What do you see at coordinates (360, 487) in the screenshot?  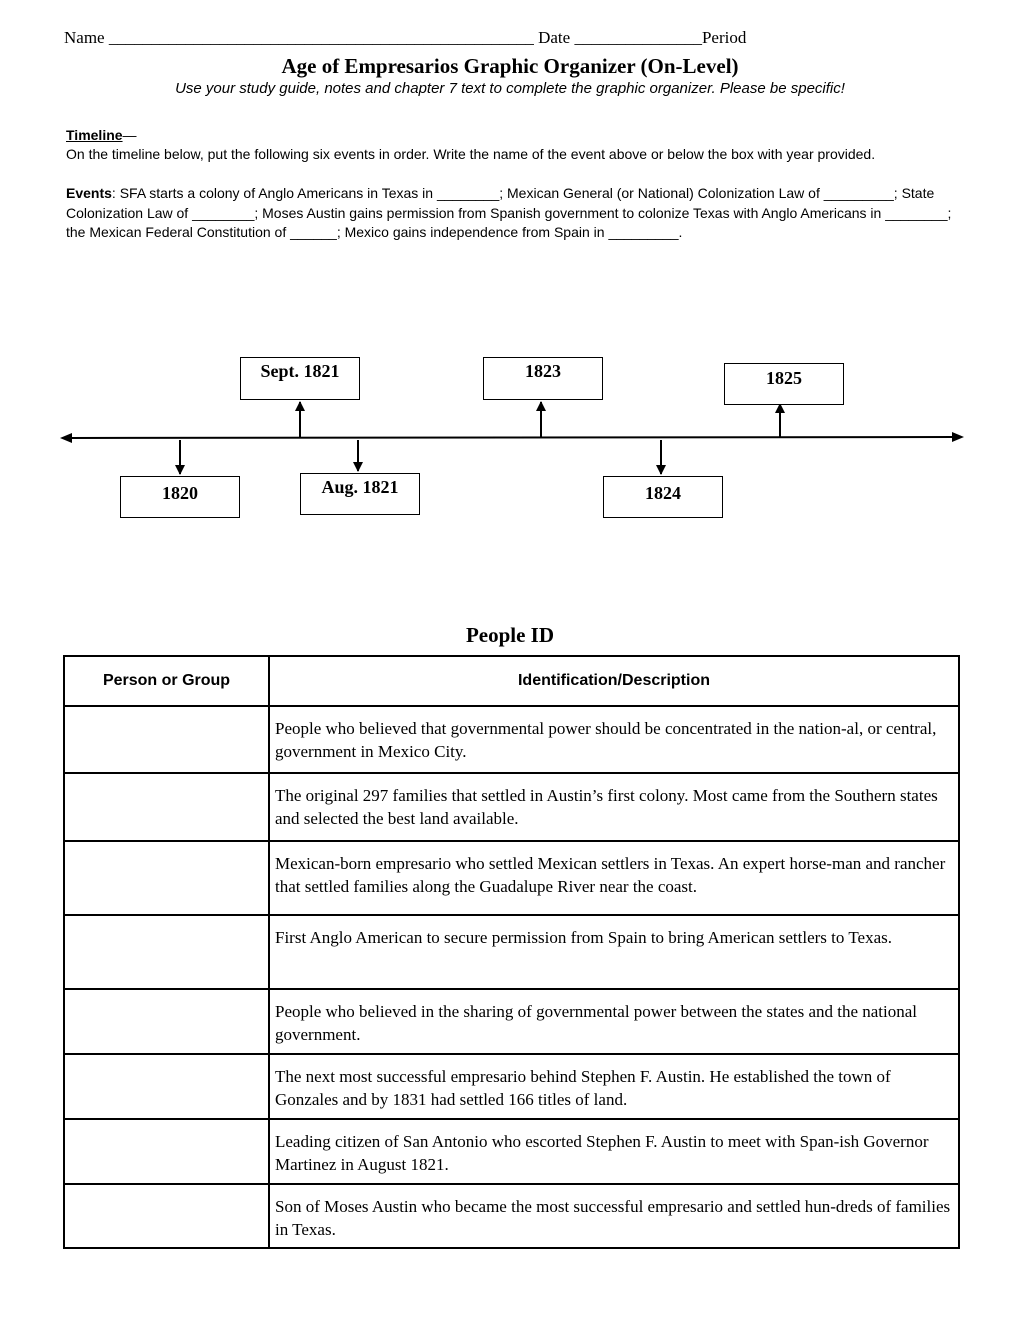 I see `timeline-box-label: Aug. 1821` at bounding box center [360, 487].